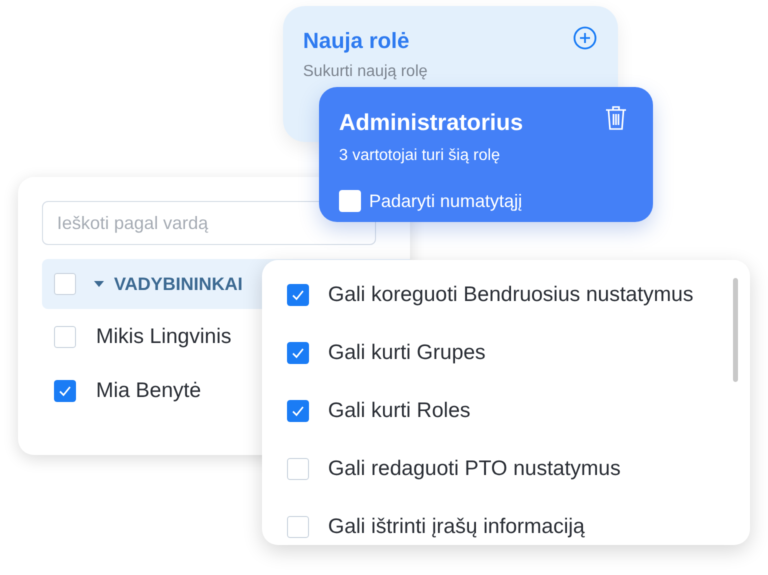 The image size is (768, 575). Describe the element at coordinates (149, 391) in the screenshot. I see `user-name: Mia Benytė` at that location.